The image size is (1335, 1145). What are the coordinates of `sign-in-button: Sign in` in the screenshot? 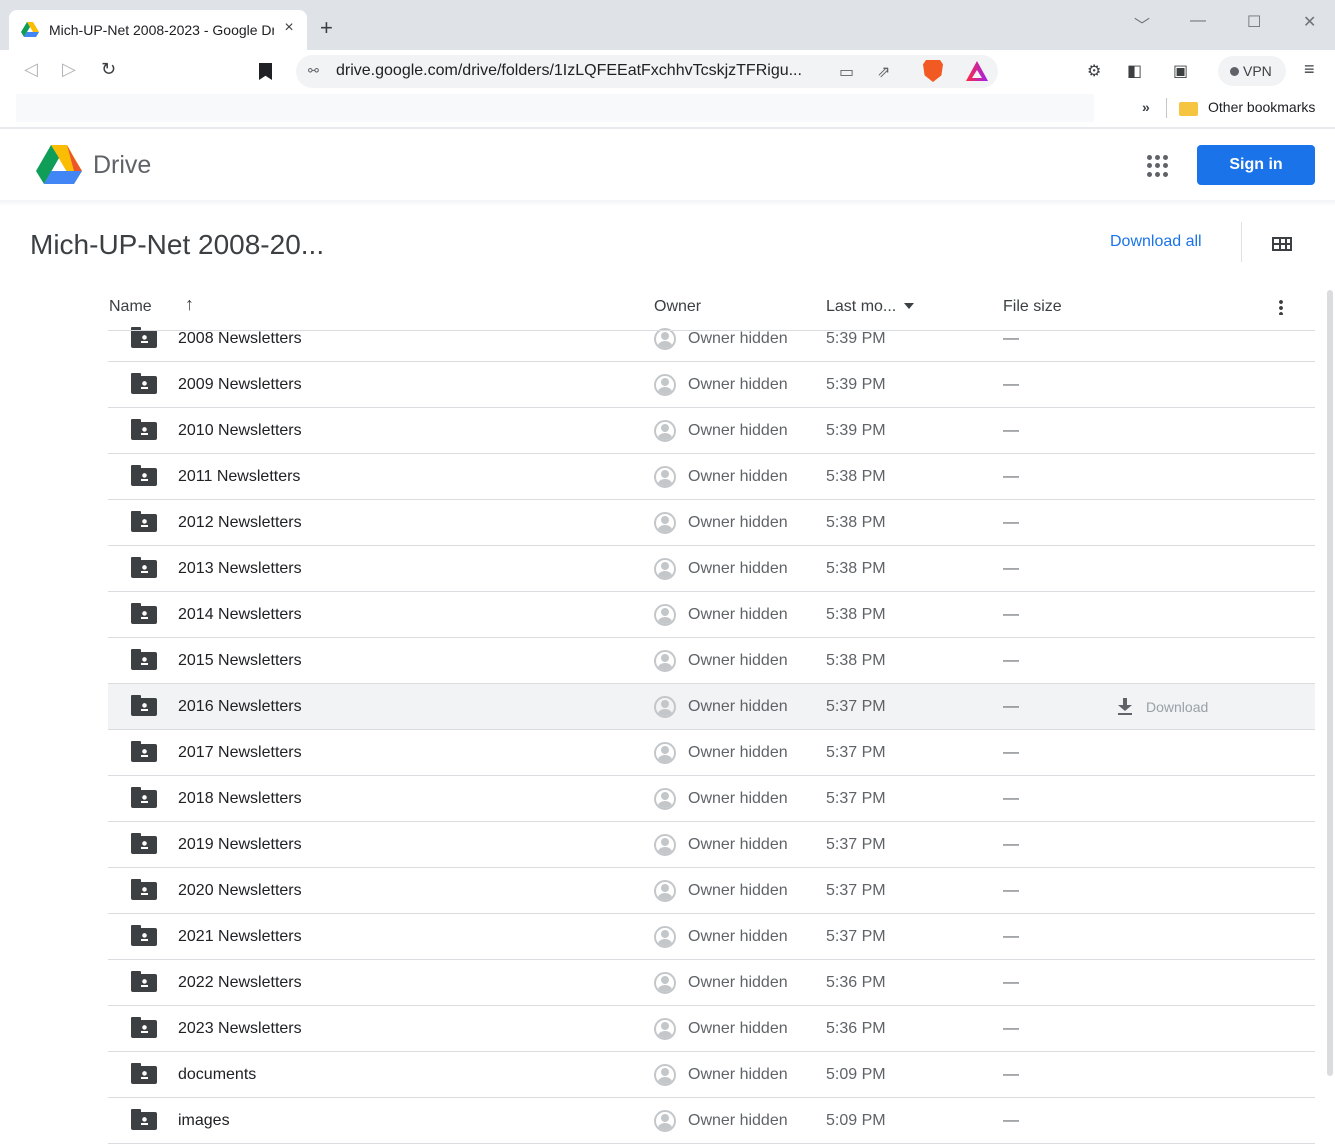 It's located at (1256, 165).